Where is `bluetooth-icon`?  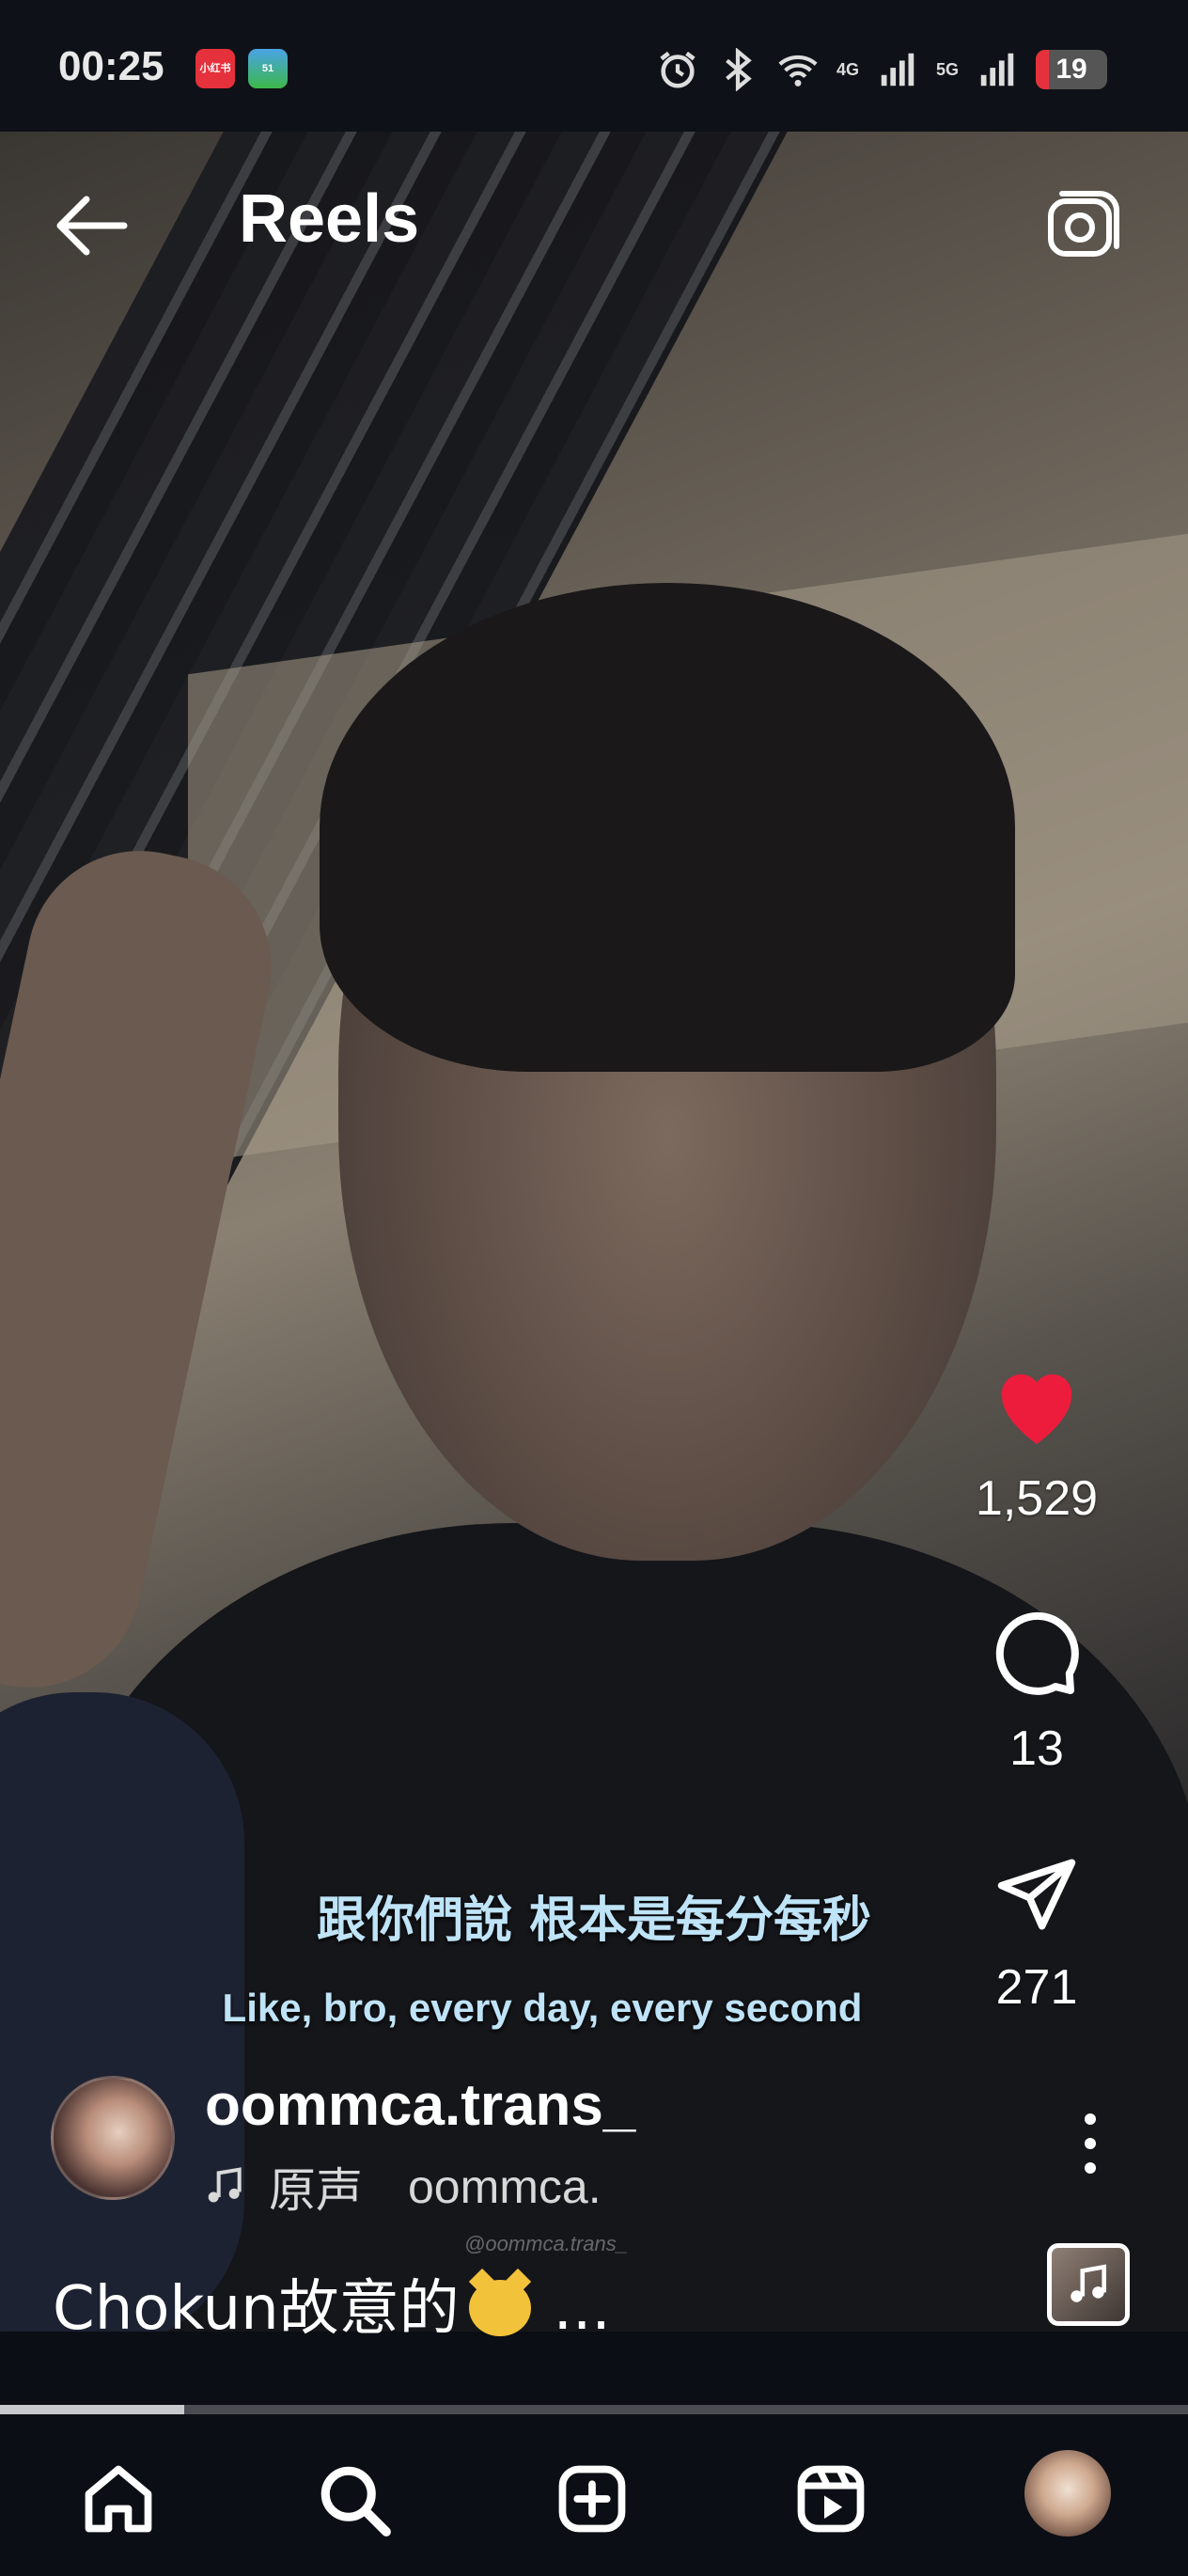 bluetooth-icon is located at coordinates (739, 70).